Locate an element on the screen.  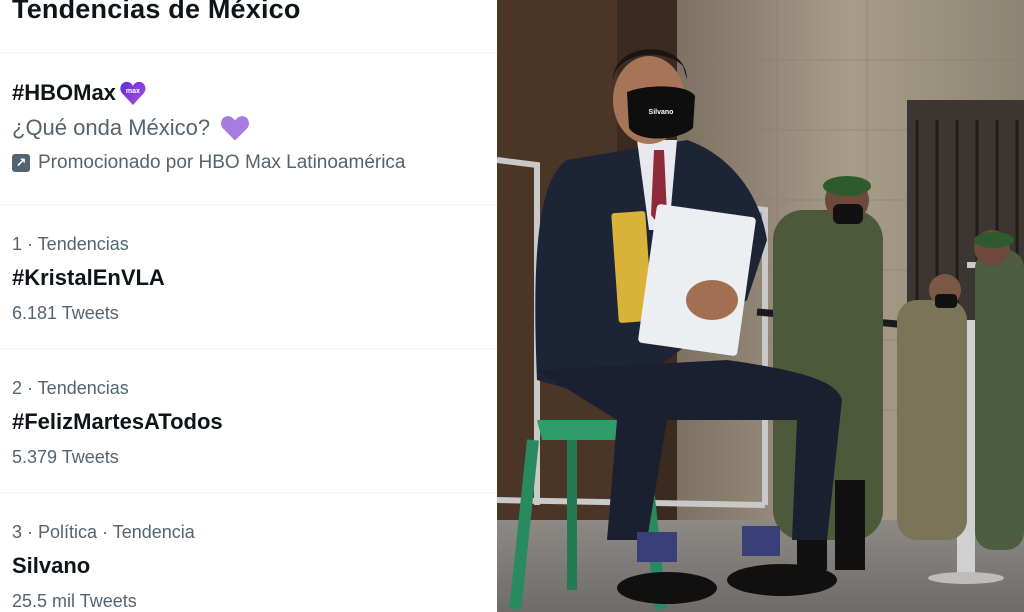
promoted-hashtag-row: #HBOMax max is located at coordinates (247, 93).